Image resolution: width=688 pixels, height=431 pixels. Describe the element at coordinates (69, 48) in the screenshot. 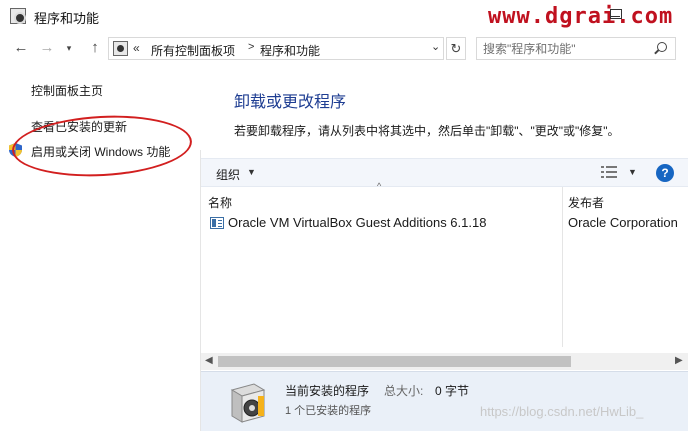

I see `recent-locations-button: ▾` at that location.